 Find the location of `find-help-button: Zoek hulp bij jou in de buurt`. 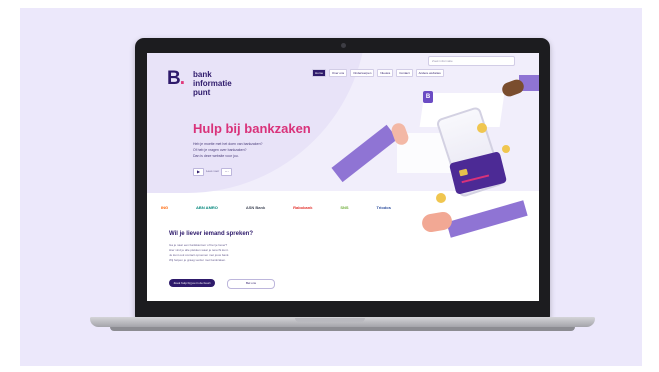

find-help-button: Zoek hulp bij jou in de buurt is located at coordinates (192, 283).